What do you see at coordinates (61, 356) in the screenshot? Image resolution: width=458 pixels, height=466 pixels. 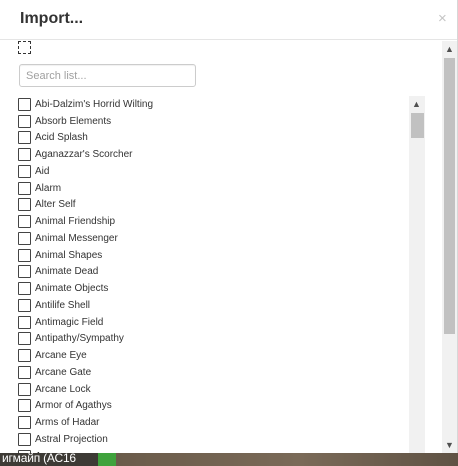 I see `item-label: Arcane Eye` at bounding box center [61, 356].